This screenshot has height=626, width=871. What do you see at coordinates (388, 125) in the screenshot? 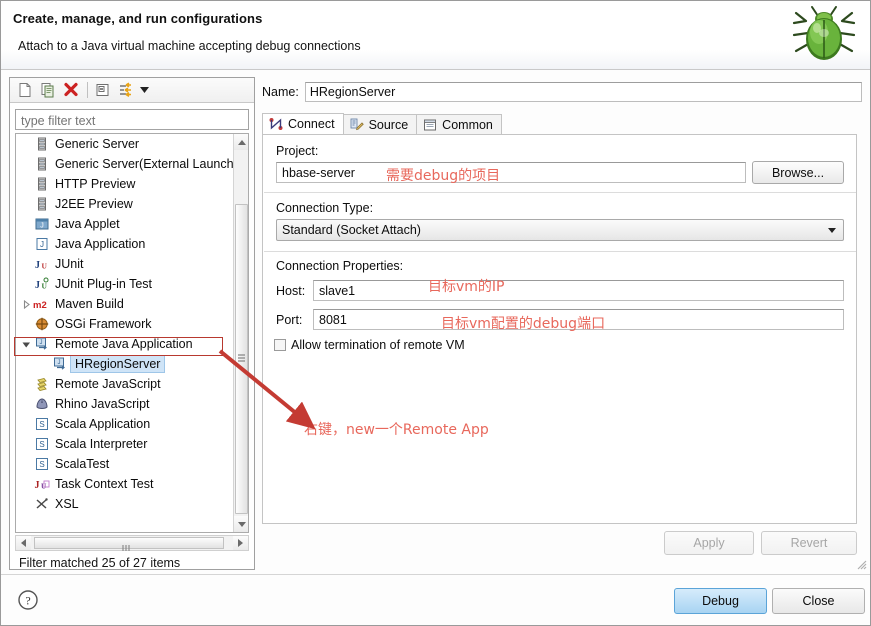
I see `tab-source-label: Source` at bounding box center [388, 125].